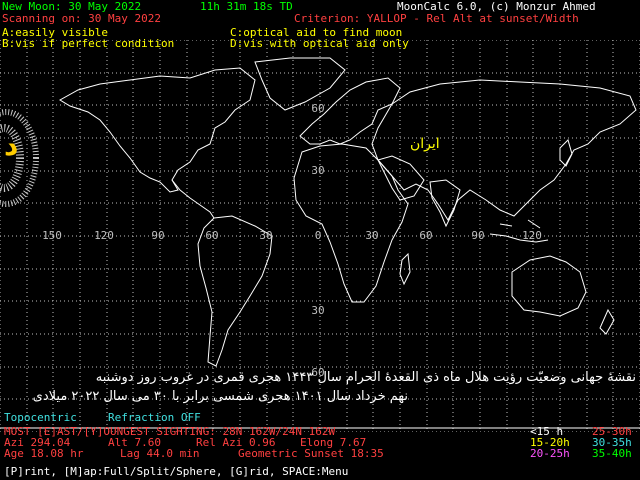  What do you see at coordinates (550, 453) in the screenshot?
I see `age-legend-20-25: 20-25h` at bounding box center [550, 453].